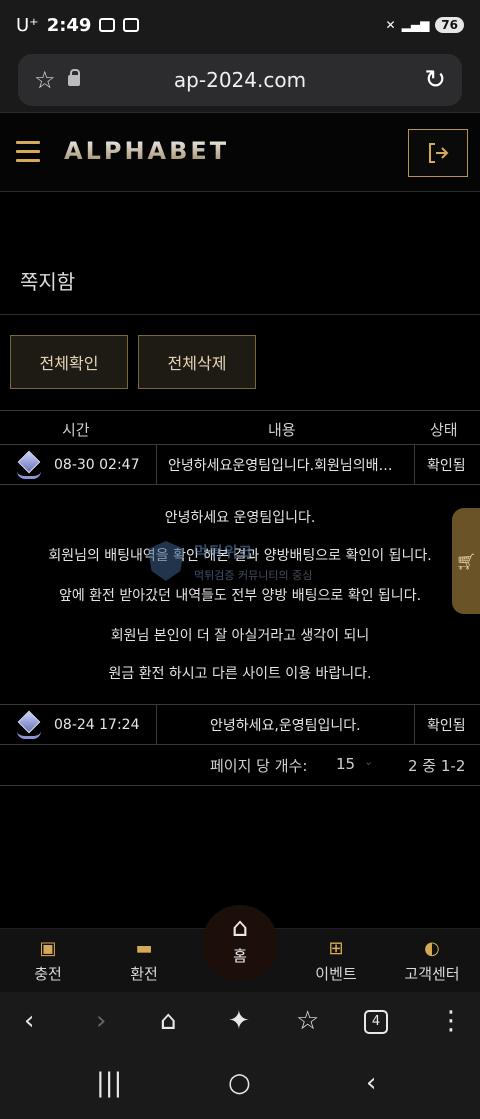 The image size is (480, 1119). What do you see at coordinates (444, 430) in the screenshot?
I see `column-header-status: 상태` at bounding box center [444, 430].